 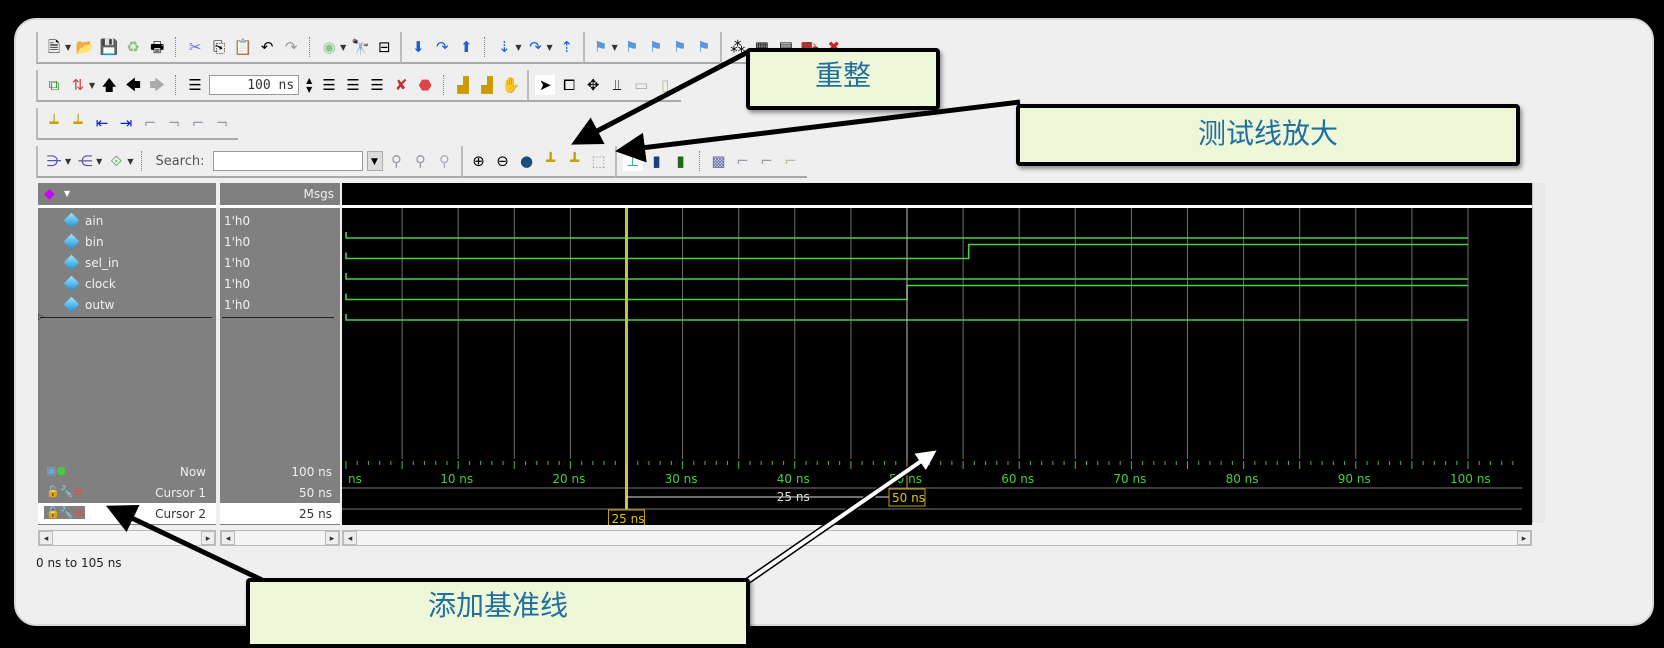 What do you see at coordinates (511, 85) in the screenshot?
I see `hand-icon: ✋` at bounding box center [511, 85].